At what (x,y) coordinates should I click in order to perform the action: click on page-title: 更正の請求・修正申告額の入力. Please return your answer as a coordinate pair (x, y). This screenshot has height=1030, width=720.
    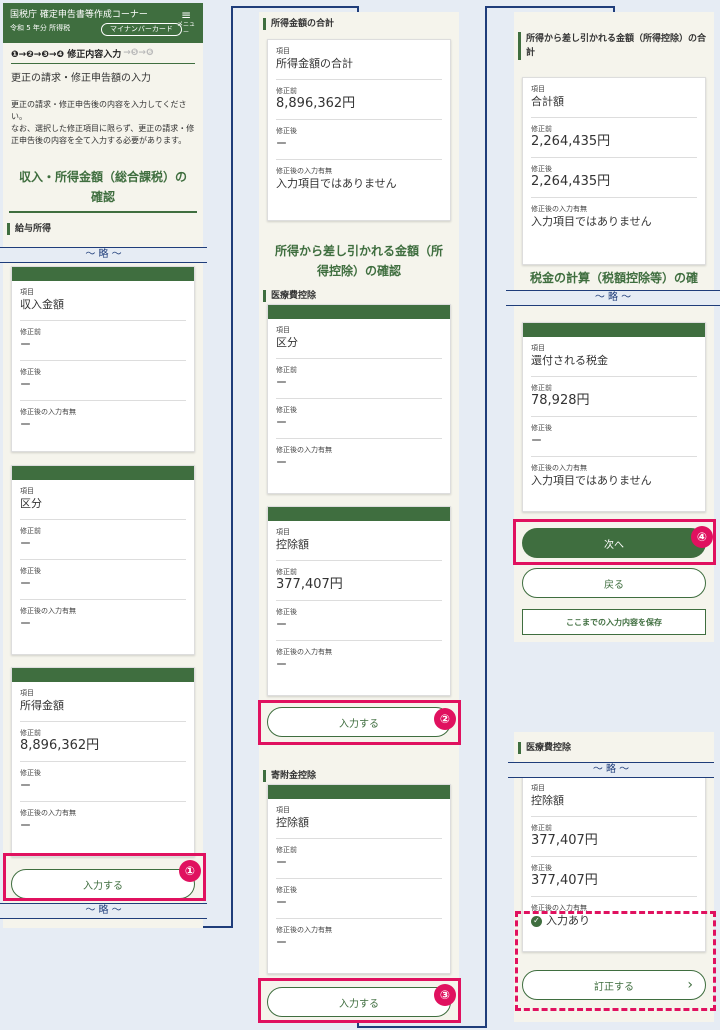
    Looking at the image, I should click on (103, 77).